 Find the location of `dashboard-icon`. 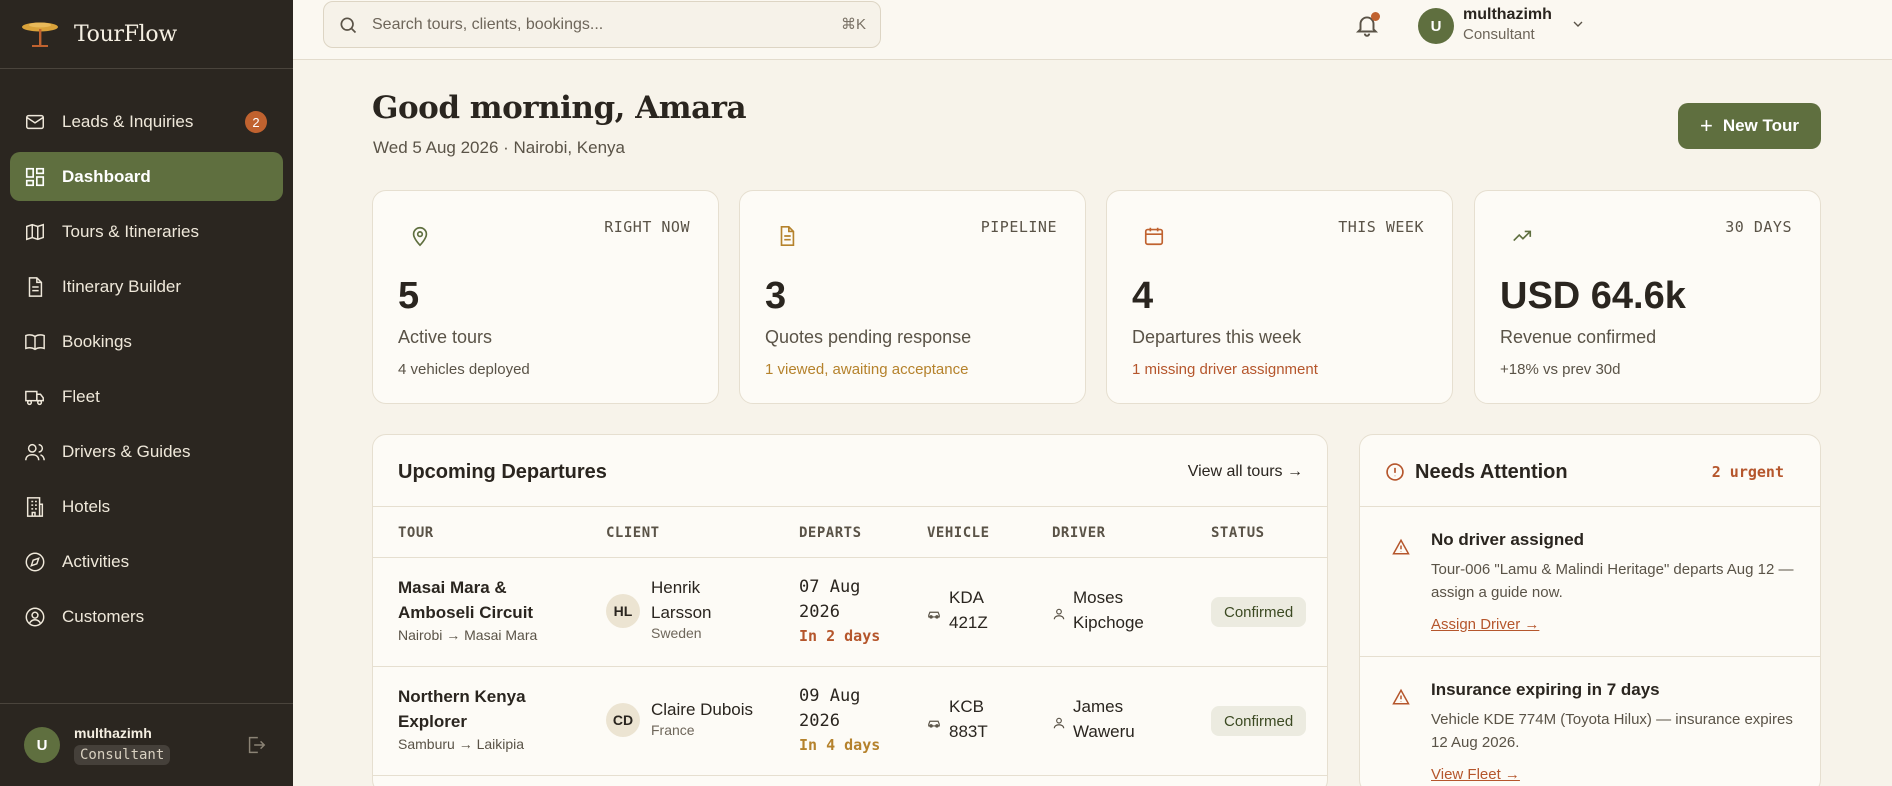

dashboard-icon is located at coordinates (35, 176).